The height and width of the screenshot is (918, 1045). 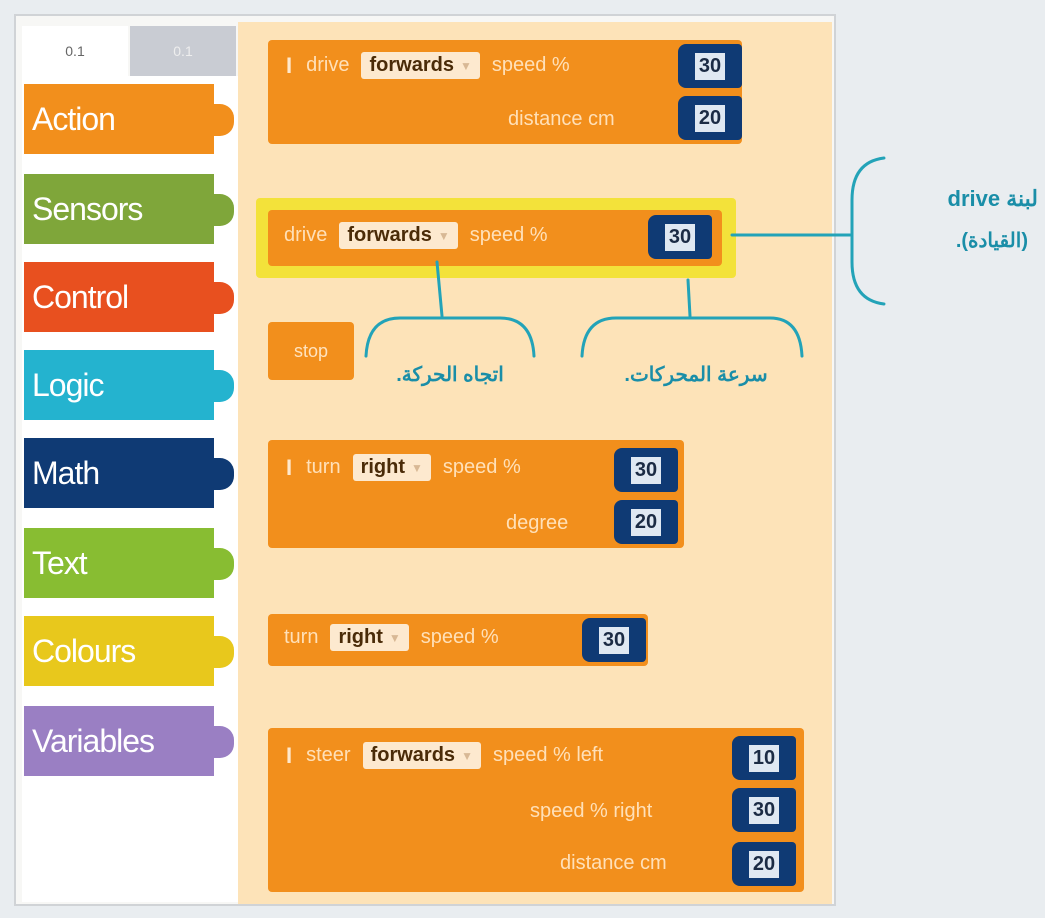 I want to click on speed-callout-bracket, so click(x=692, y=337).